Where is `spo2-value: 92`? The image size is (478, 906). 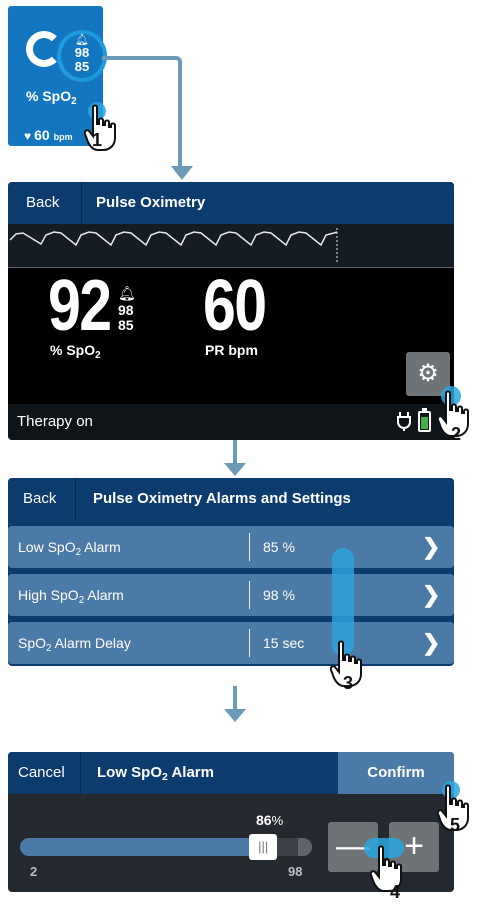
spo2-value: 92 is located at coordinates (80, 306).